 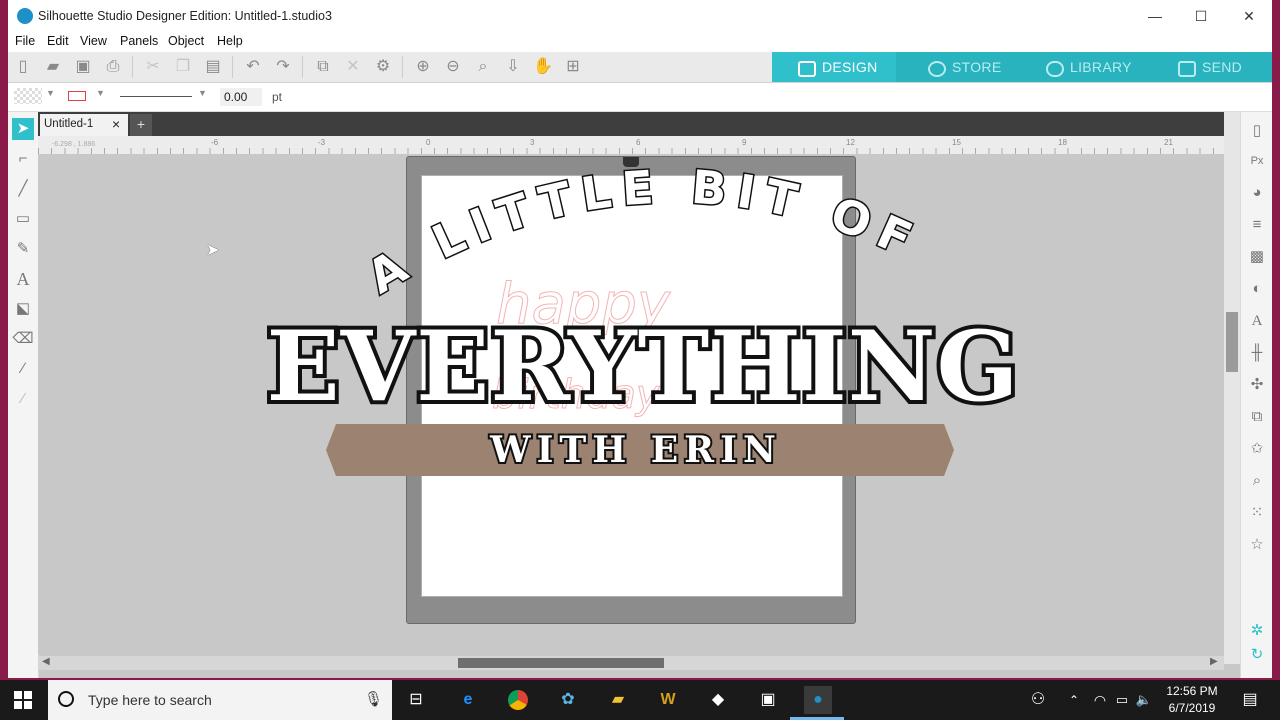 What do you see at coordinates (100, 93) in the screenshot?
I see `line-color-dropdown-icon: ▼` at bounding box center [100, 93].